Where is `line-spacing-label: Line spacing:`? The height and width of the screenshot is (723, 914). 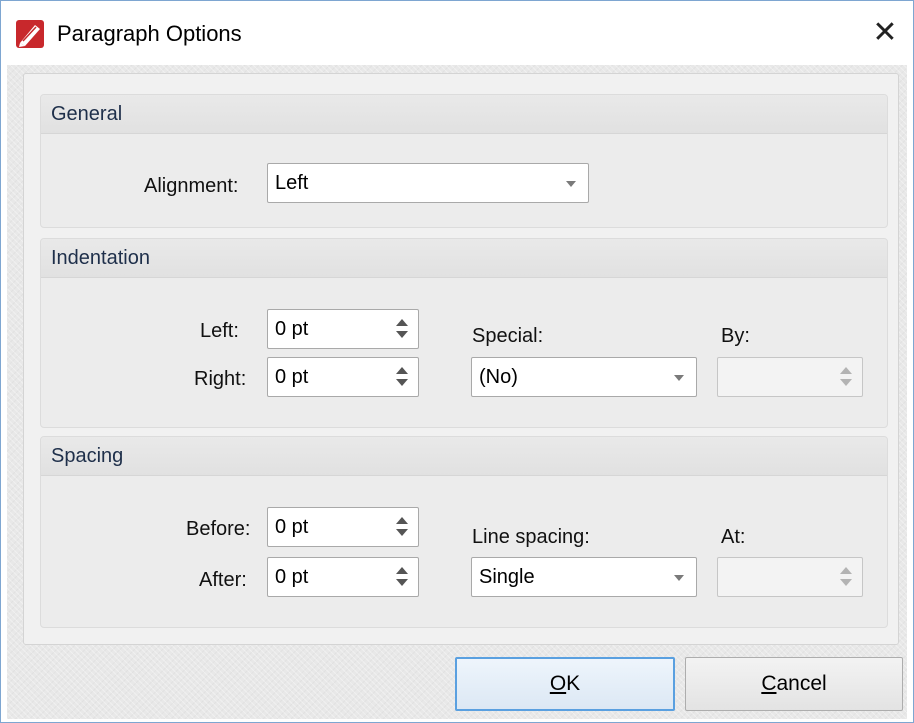
line-spacing-label: Line spacing: is located at coordinates (531, 537).